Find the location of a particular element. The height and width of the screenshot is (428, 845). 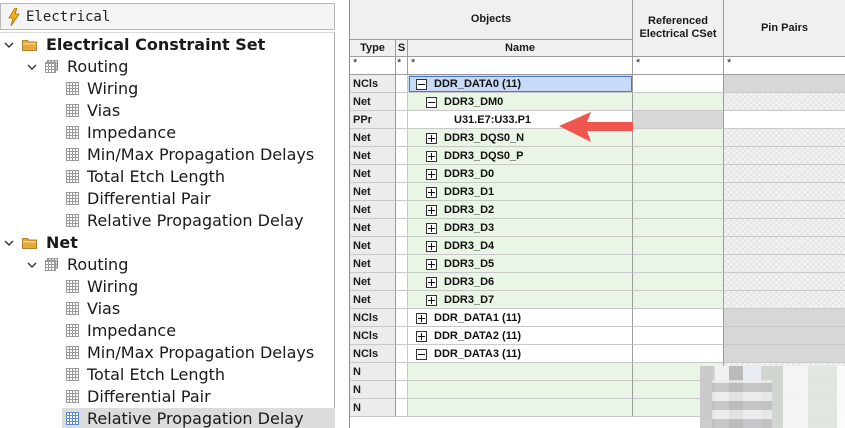

pin-pairs-header: Pin Pairs is located at coordinates (784, 28).